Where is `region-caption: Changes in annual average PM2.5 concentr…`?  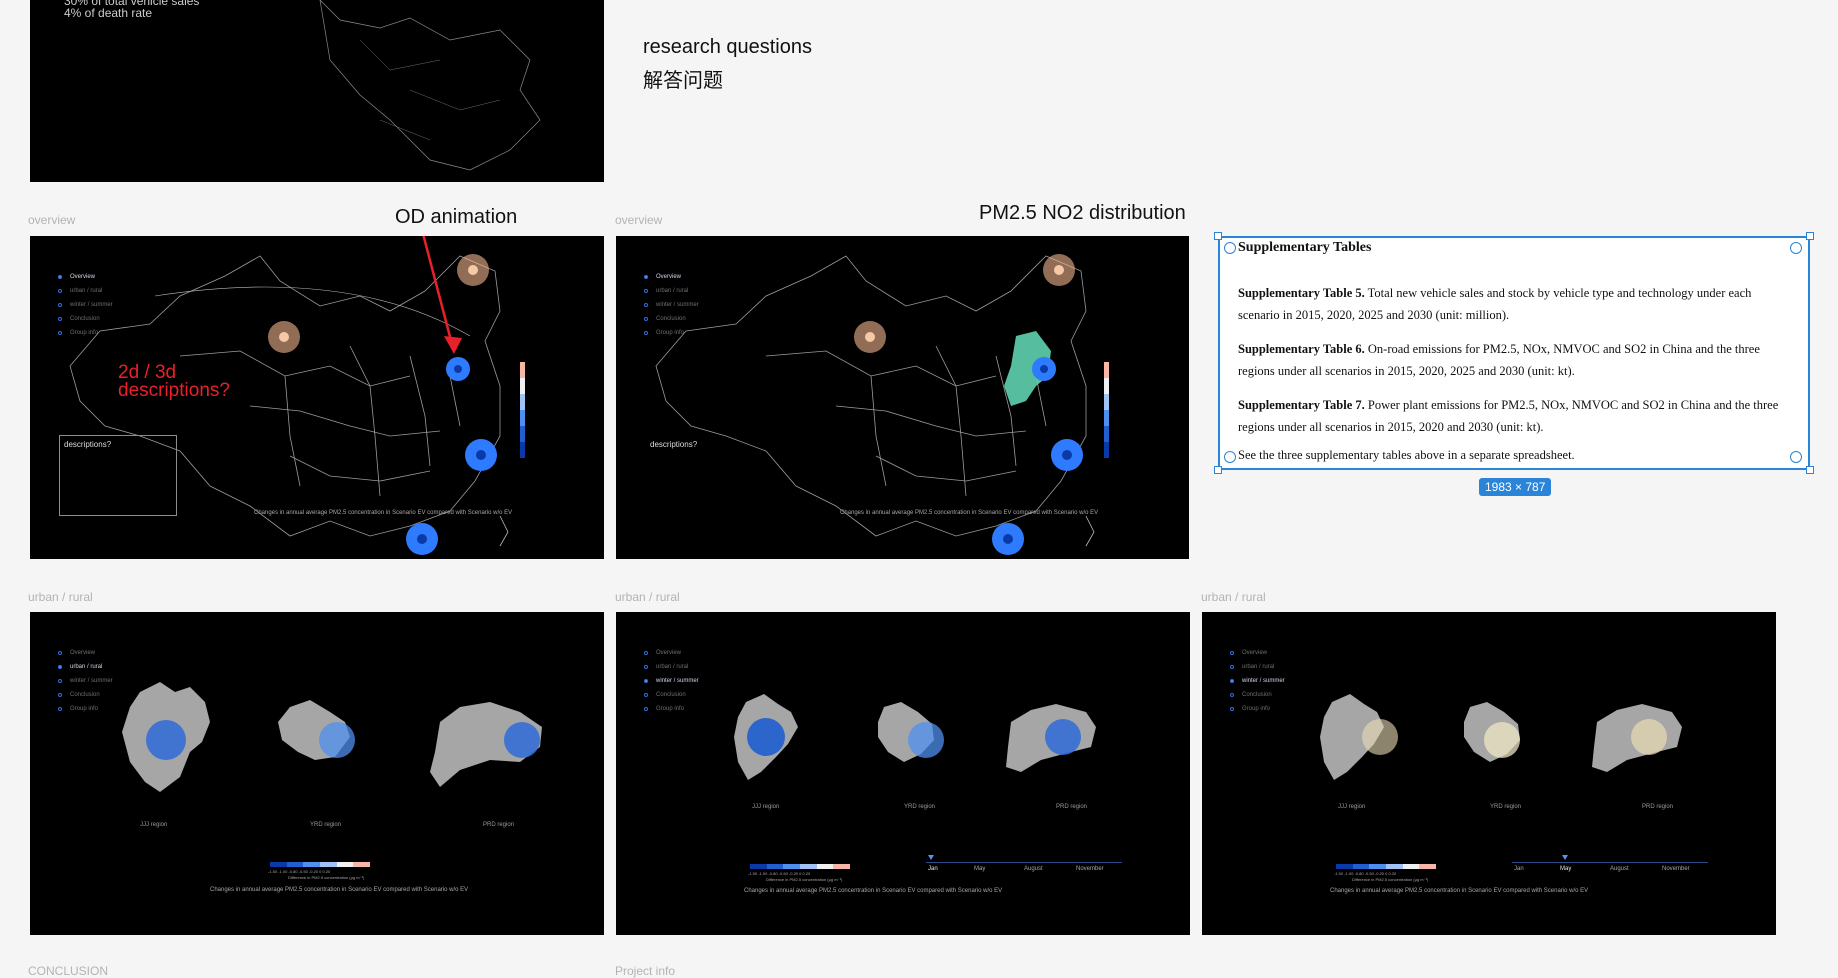
region-caption: Changes in annual average PM2.5 concentr… is located at coordinates (873, 891).